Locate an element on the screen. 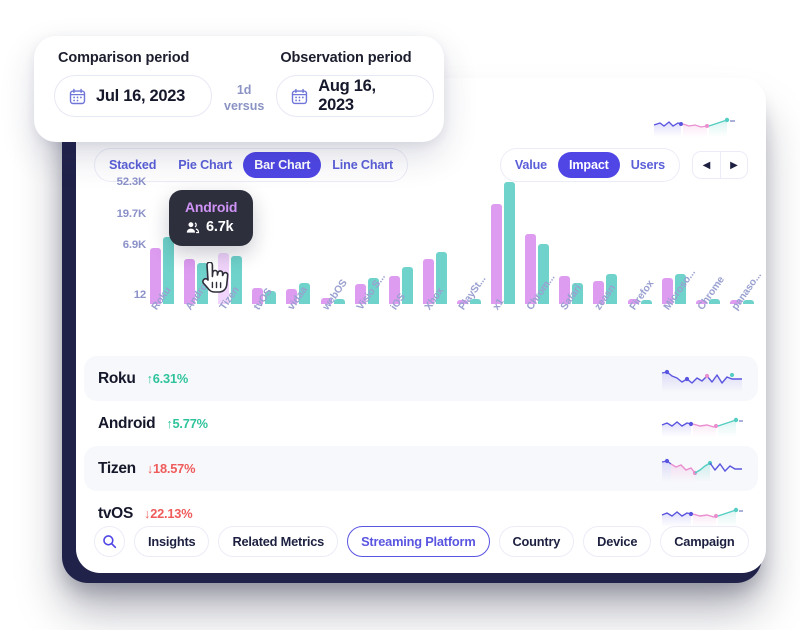 This screenshot has width=800, height=630. y-axis-tick: 6.9K is located at coordinates (134, 245).